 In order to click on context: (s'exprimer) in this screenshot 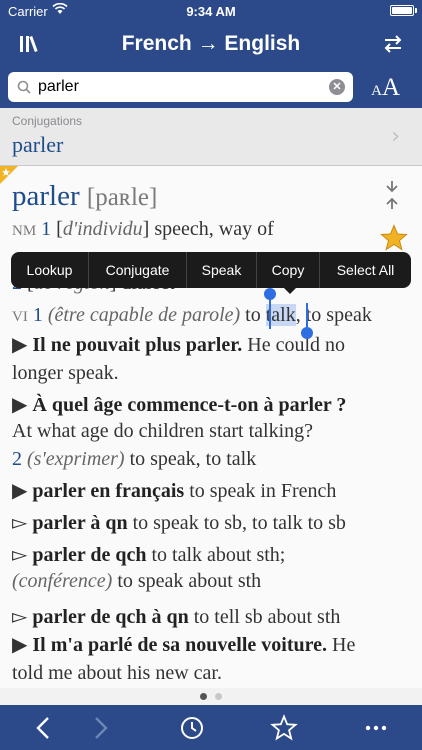, I will do `click(76, 459)`.